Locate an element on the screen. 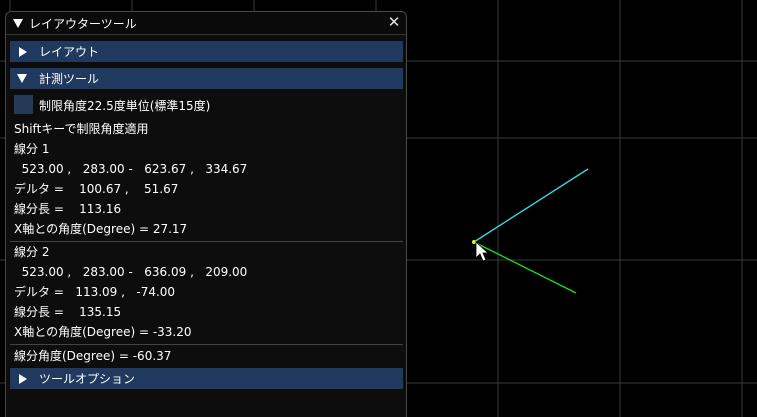  segment-origin-point is located at coordinates (474, 242).